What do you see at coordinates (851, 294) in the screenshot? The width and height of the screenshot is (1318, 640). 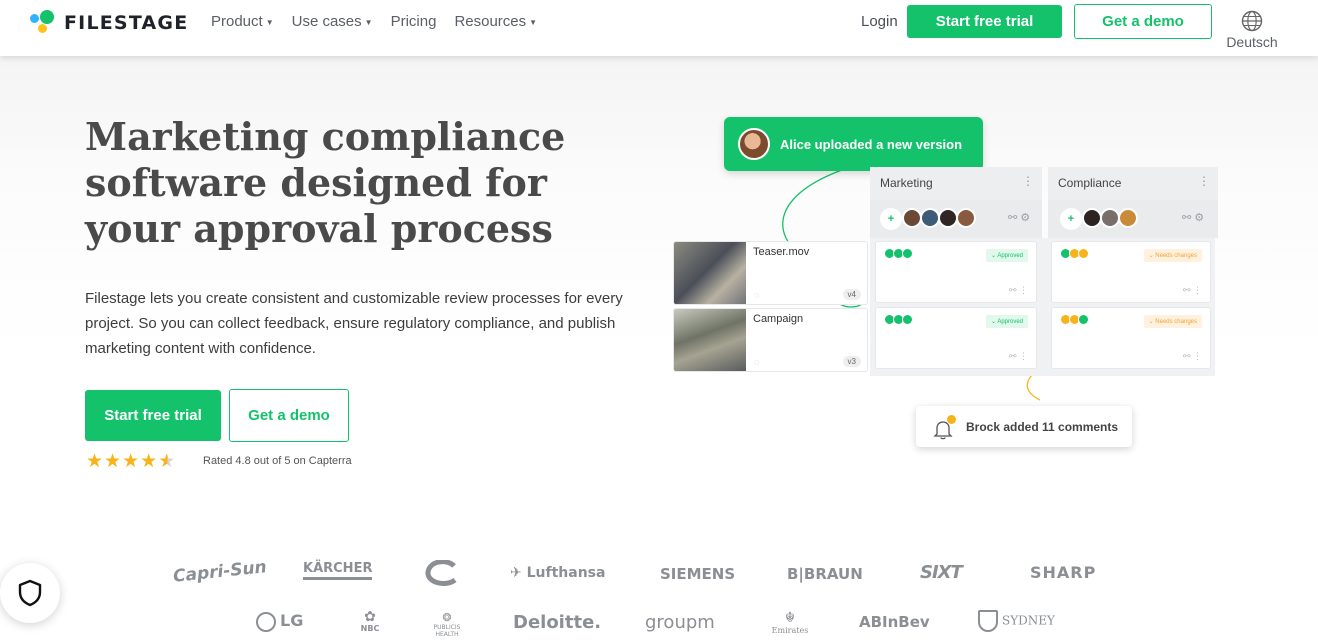 I see `version-badge: v4` at bounding box center [851, 294].